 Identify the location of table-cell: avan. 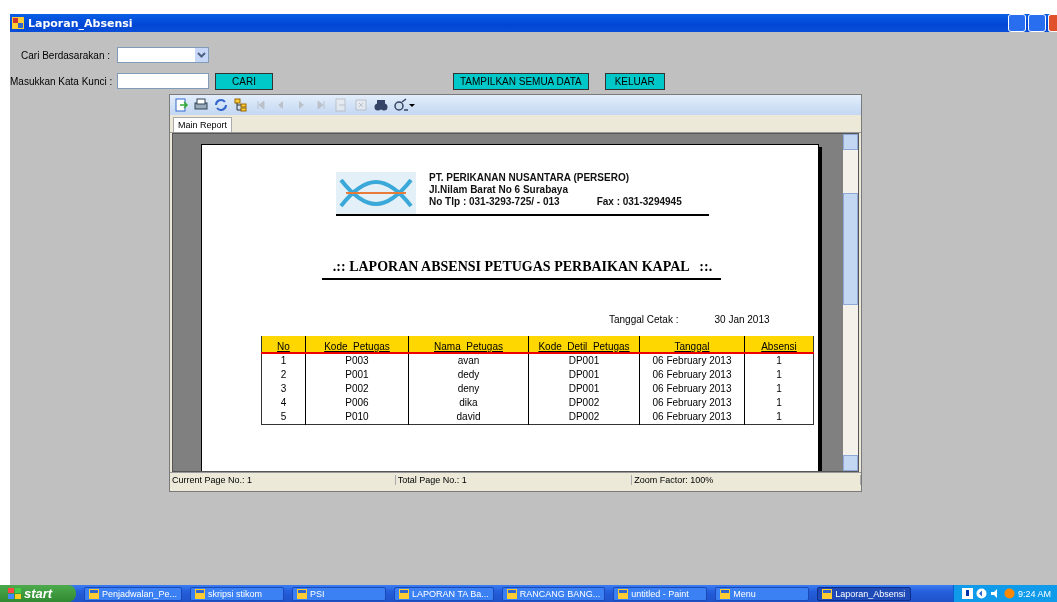
(468, 360).